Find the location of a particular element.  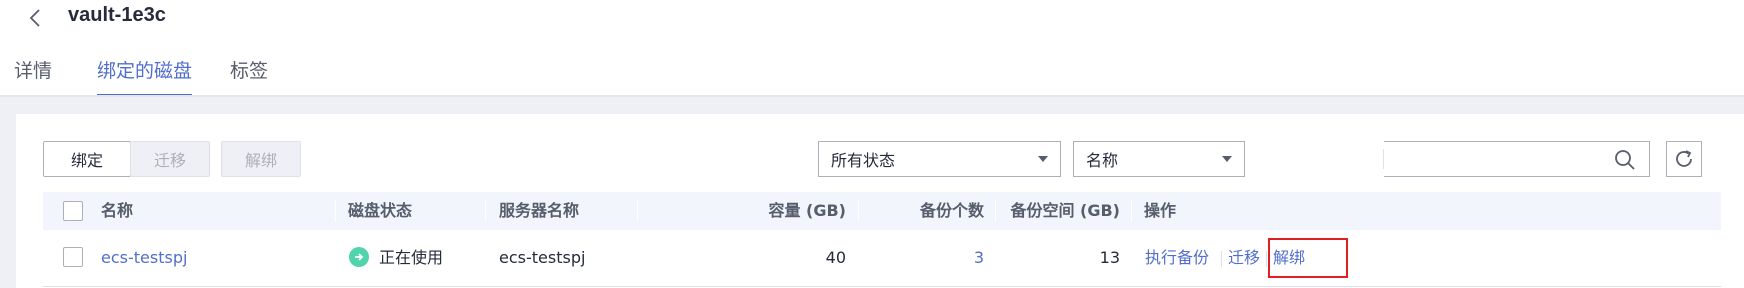

tab-tags: 标签 is located at coordinates (249, 75).